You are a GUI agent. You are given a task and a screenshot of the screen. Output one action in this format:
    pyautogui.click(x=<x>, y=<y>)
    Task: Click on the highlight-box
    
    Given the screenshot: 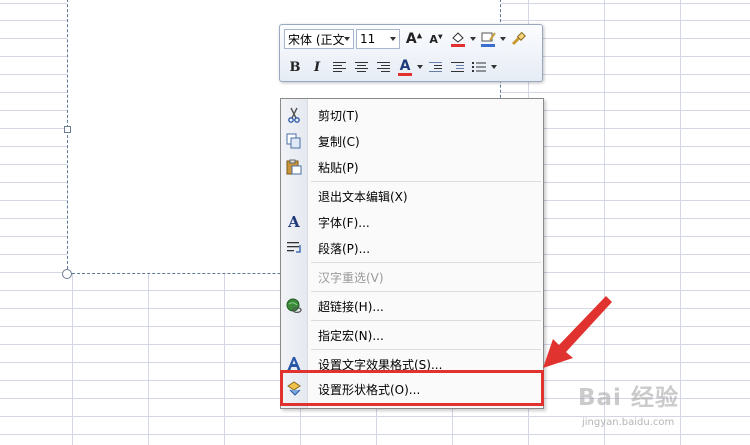 What is the action you would take?
    pyautogui.click(x=412, y=388)
    